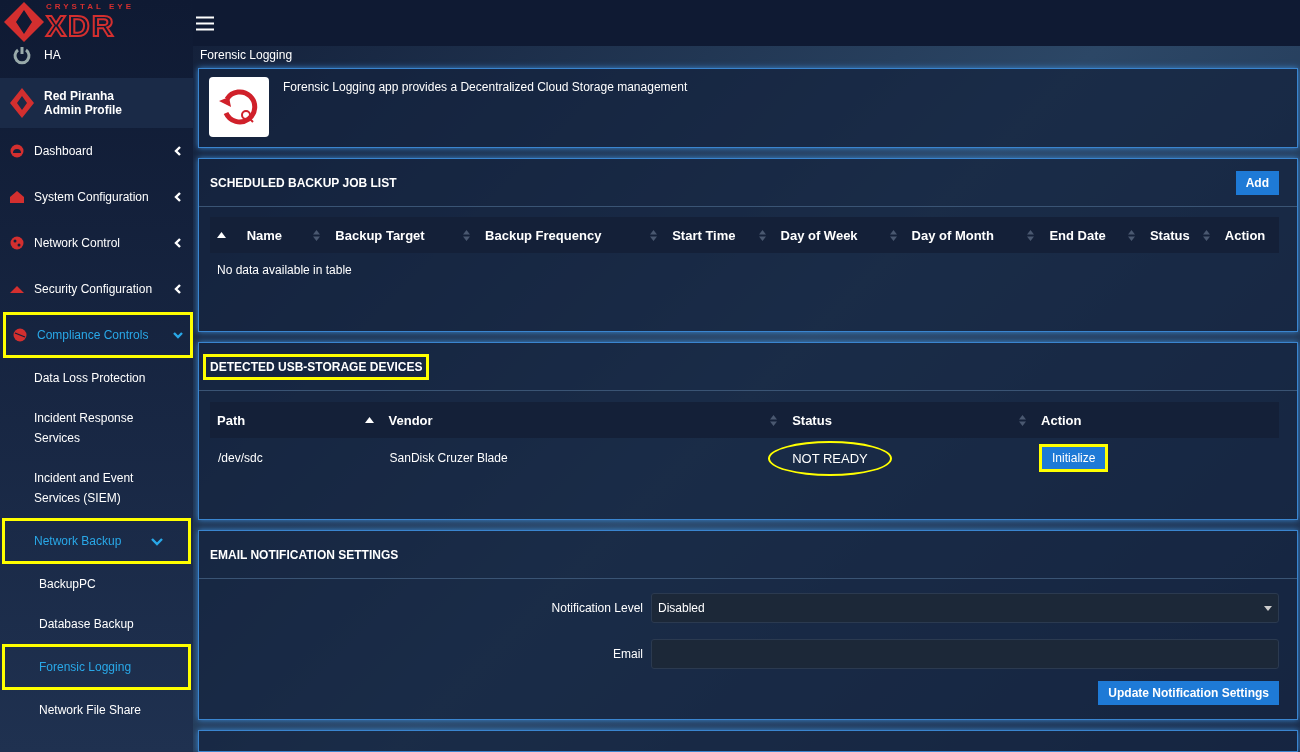  Describe the element at coordinates (96, 289) in the screenshot. I see `sidebar-item: Security Configuration` at that location.